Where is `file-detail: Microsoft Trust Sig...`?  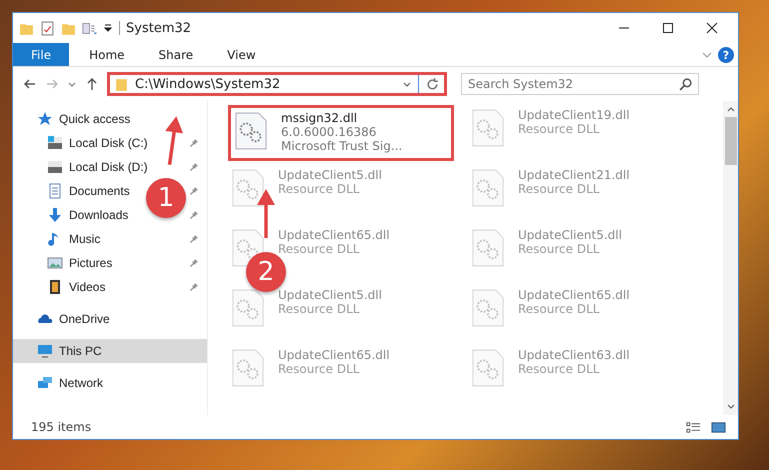 file-detail: Microsoft Trust Sig... is located at coordinates (341, 146).